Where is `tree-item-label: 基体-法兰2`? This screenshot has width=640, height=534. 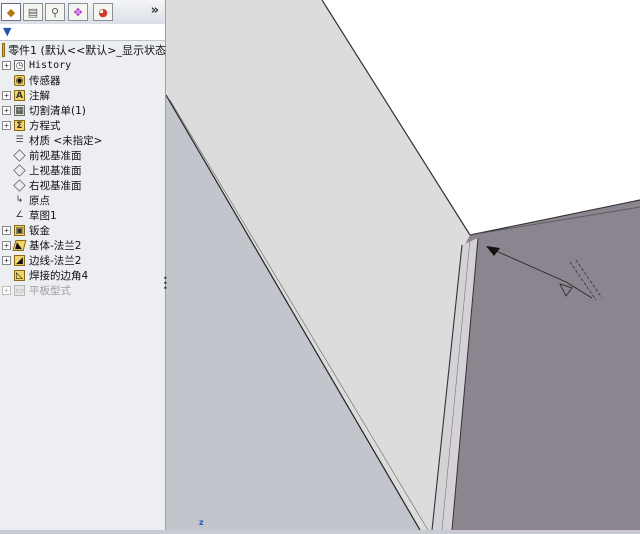
tree-item-label: 基体-法兰2 is located at coordinates (55, 246).